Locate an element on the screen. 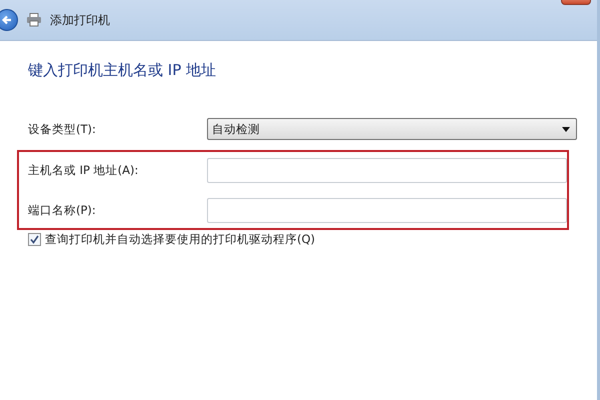  field-label: 设备类型(T): is located at coordinates (62, 129).